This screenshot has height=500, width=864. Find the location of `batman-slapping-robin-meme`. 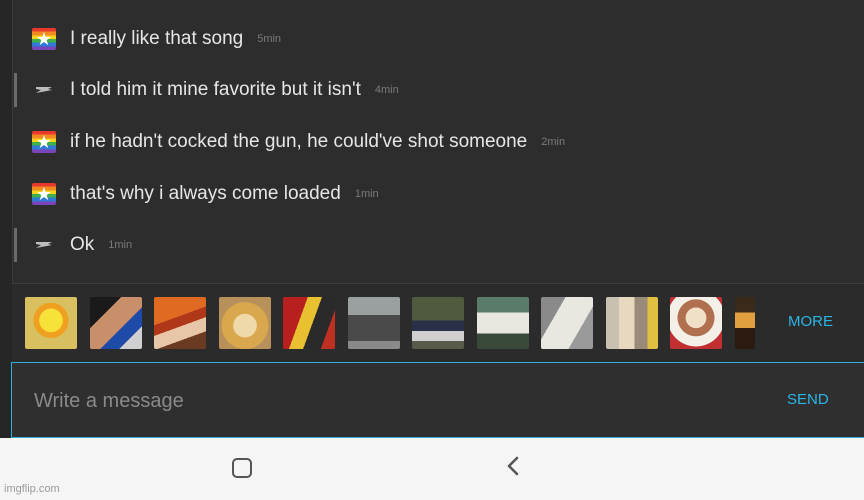

batman-slapping-robin-meme is located at coordinates (309, 323).